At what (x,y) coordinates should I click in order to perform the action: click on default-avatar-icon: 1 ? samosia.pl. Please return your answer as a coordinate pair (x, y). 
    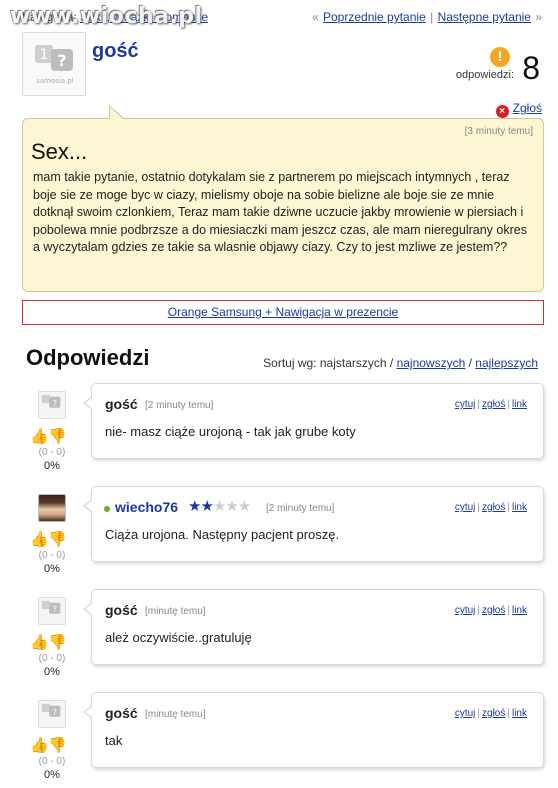
    Looking at the image, I should click on (54, 65).